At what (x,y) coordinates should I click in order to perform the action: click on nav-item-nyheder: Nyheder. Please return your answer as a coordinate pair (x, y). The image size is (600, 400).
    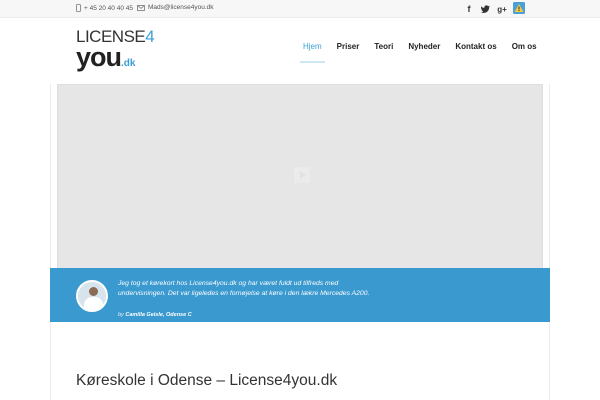
    Looking at the image, I should click on (424, 52).